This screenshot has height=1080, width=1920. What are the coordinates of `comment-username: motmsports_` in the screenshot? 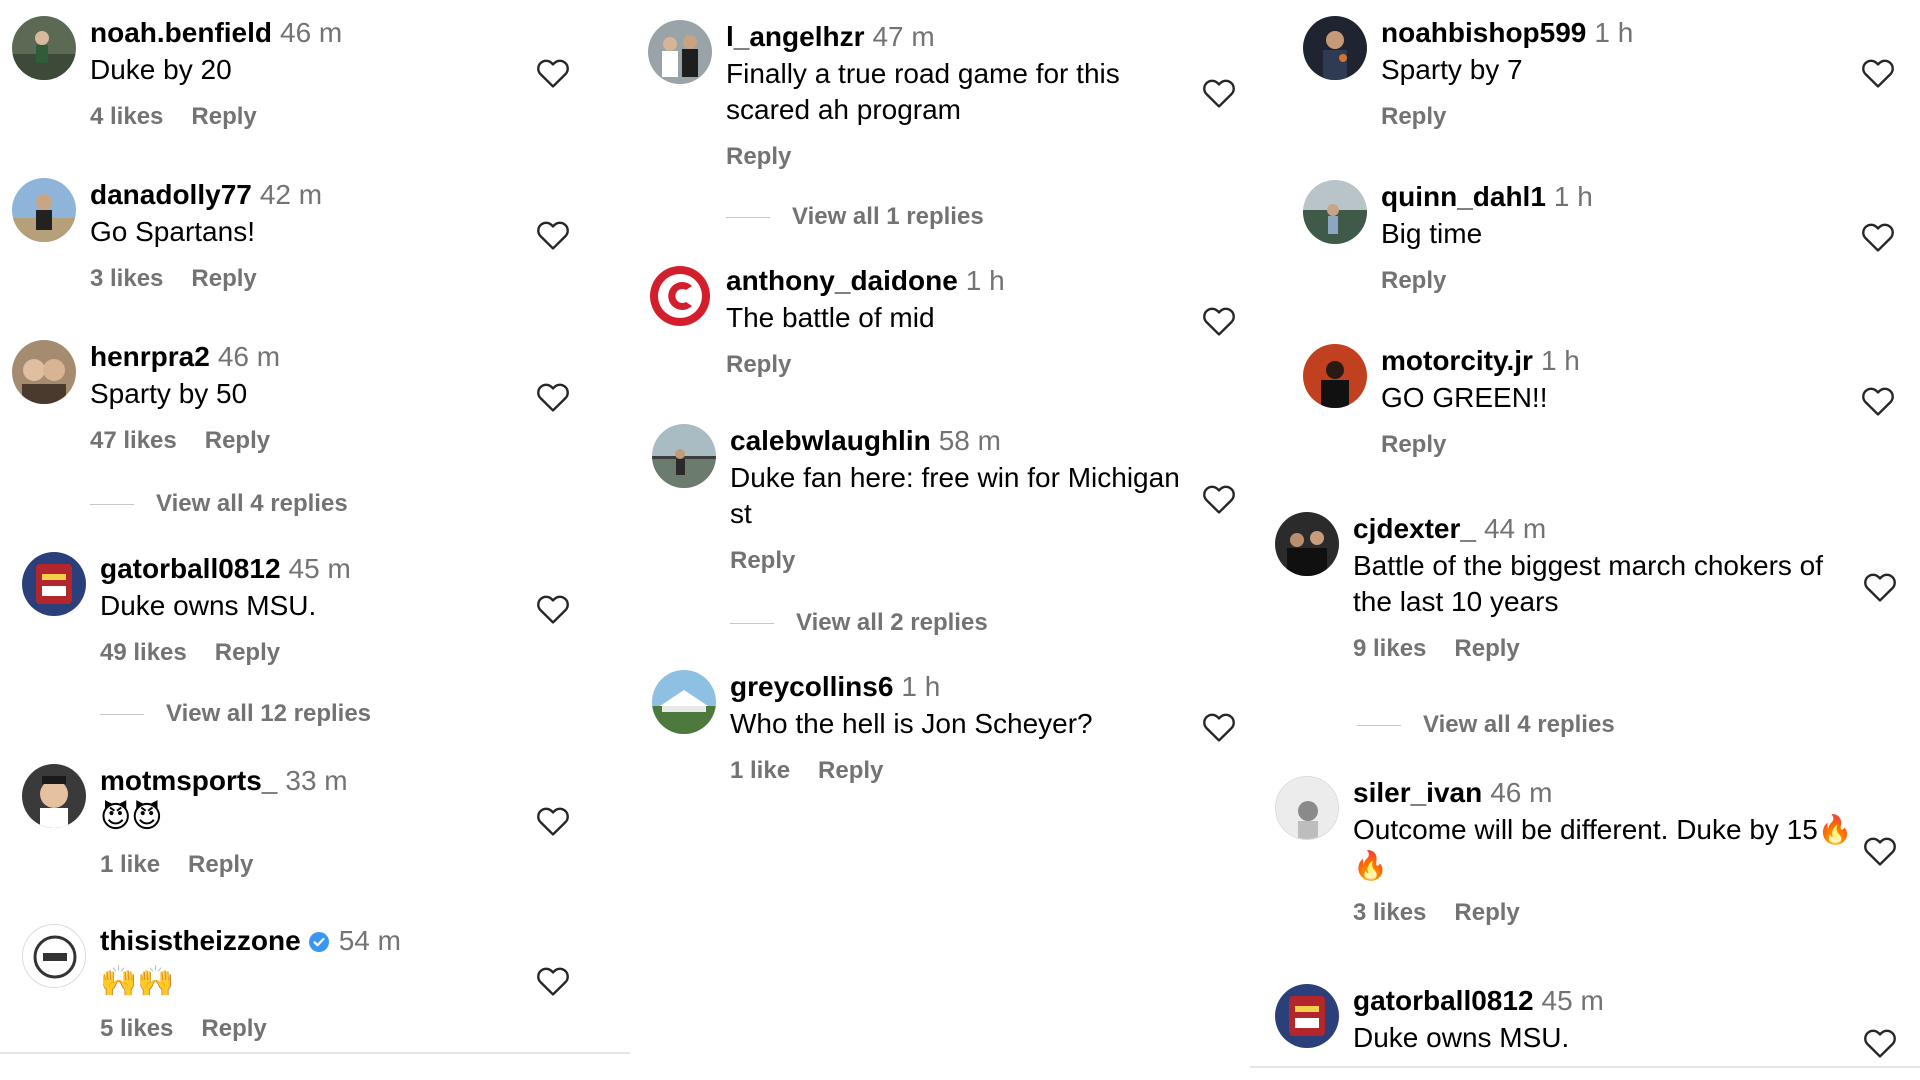 It's located at (188, 780).